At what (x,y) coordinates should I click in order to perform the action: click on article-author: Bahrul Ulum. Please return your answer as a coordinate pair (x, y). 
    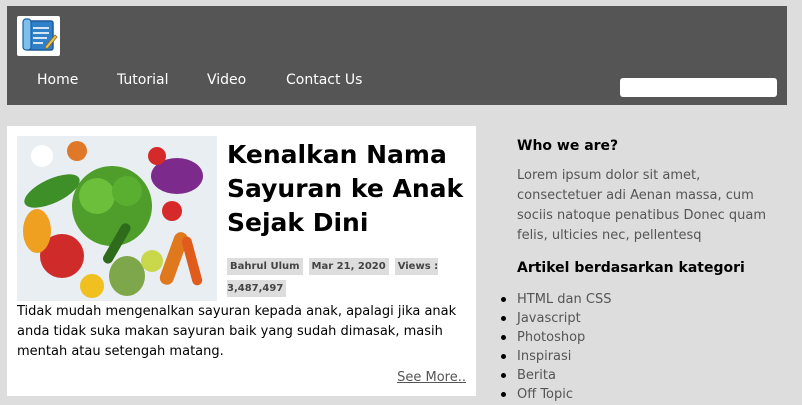
    Looking at the image, I should click on (265, 266).